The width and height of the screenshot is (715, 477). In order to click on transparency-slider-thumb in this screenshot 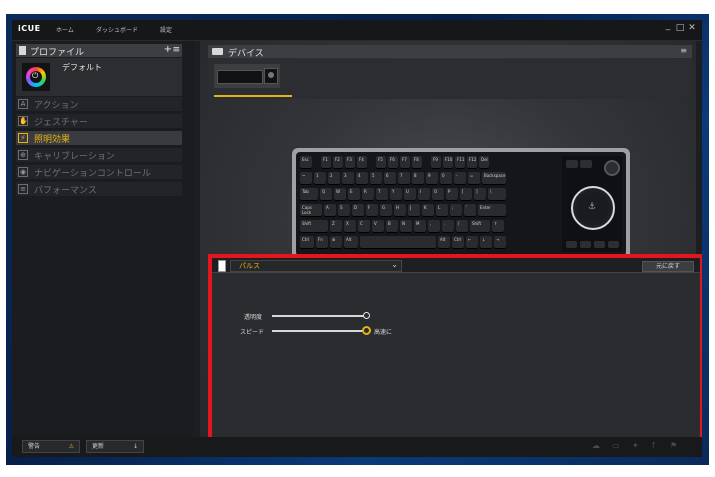, I will do `click(366, 315)`.